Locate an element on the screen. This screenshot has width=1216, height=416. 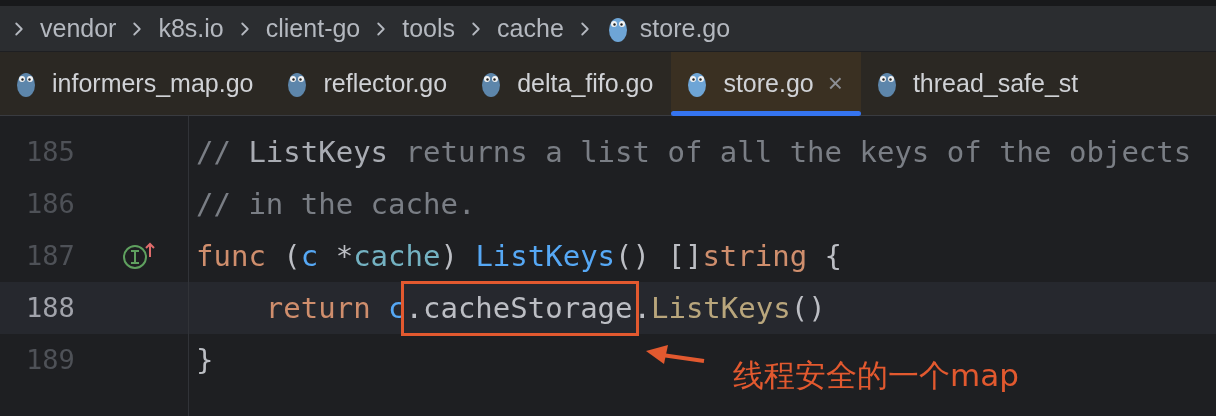
tab-label: store.go is located at coordinates (768, 83).